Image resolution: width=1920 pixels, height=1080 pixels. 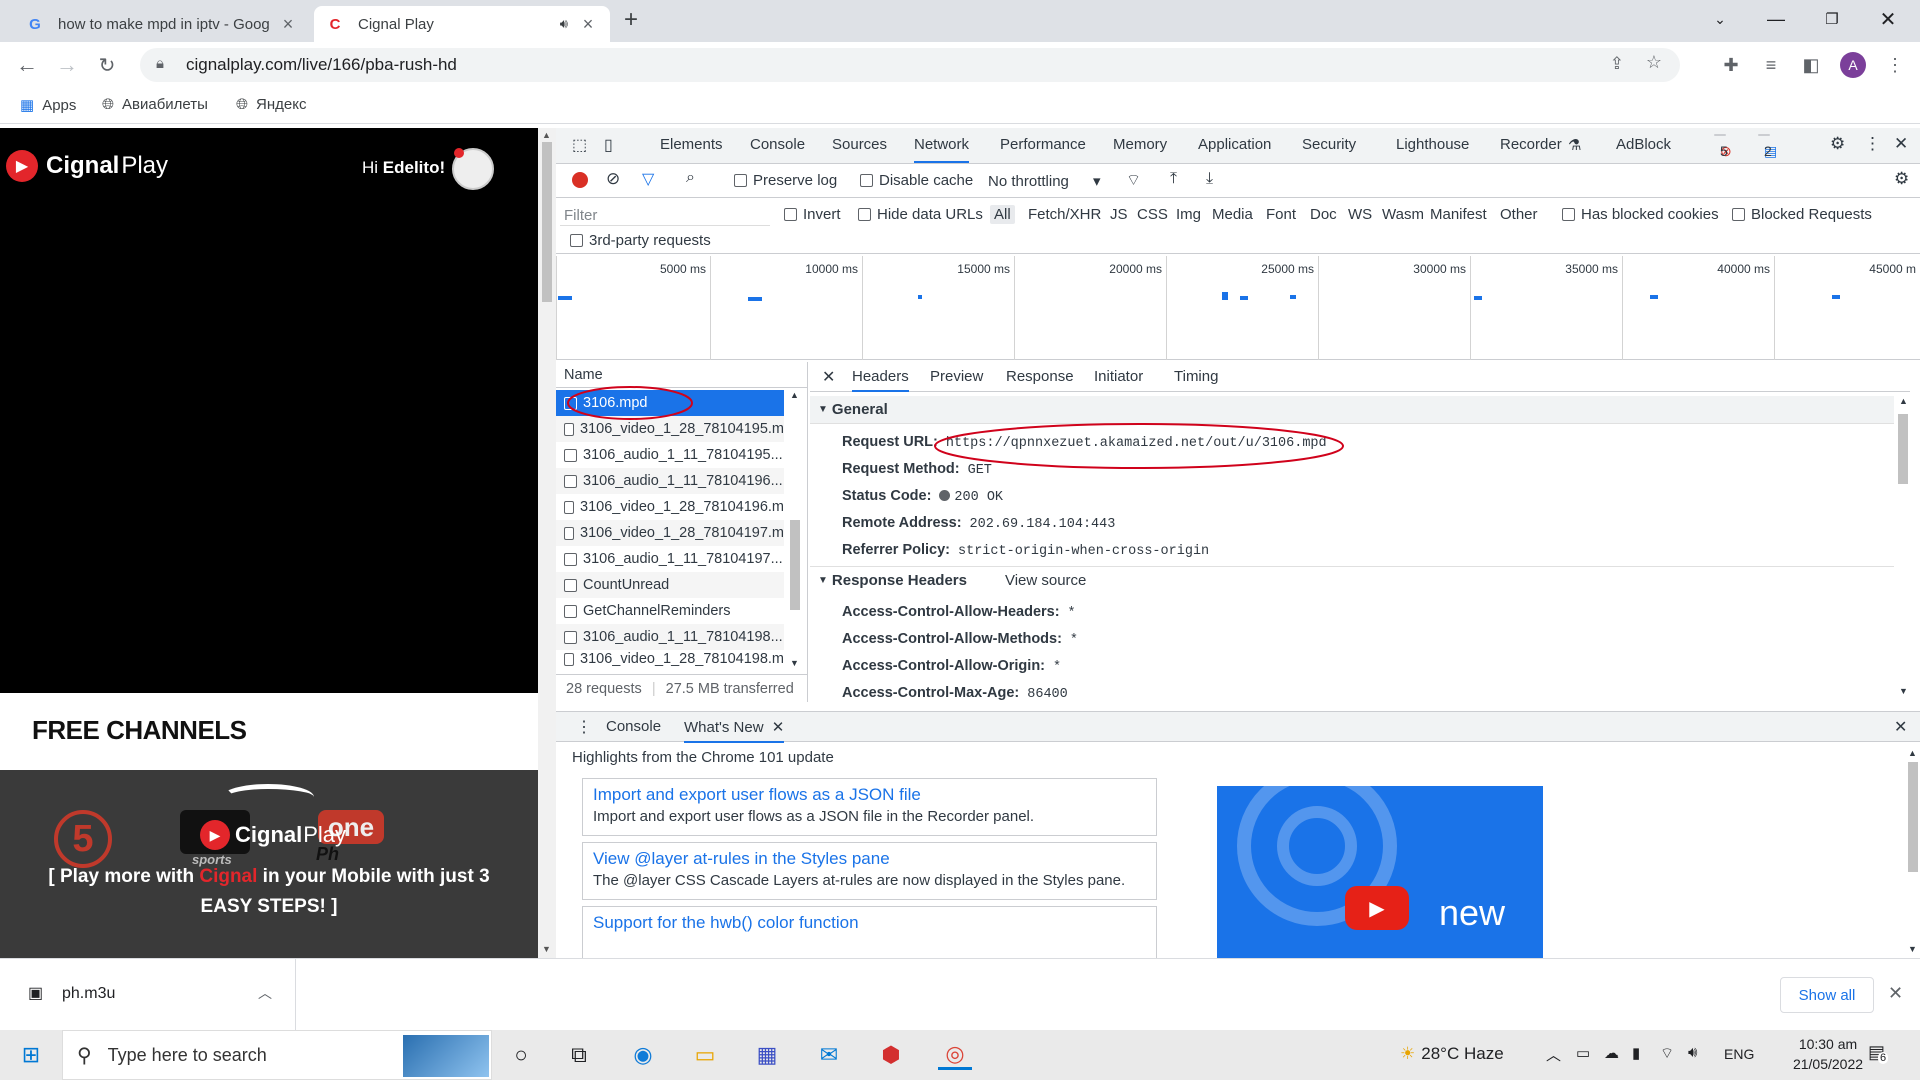 What do you see at coordinates (670, 507) in the screenshot?
I see `request-row: 3106_video_1_28_78104196.m` at bounding box center [670, 507].